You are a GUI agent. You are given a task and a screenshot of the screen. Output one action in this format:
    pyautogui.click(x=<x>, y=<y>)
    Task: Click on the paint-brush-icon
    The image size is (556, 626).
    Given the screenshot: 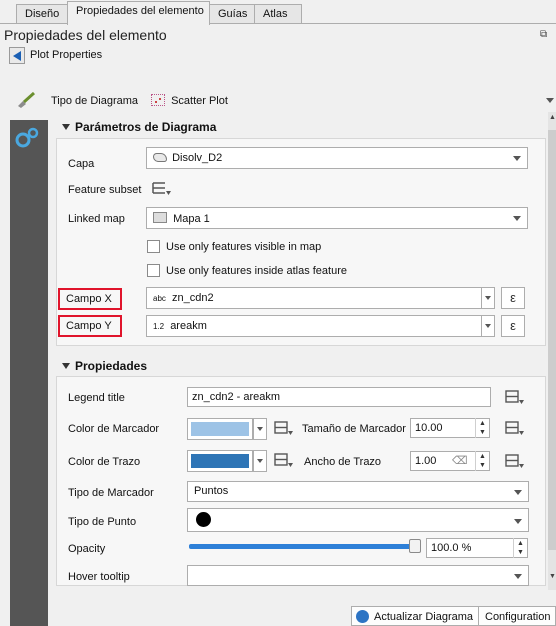 What is the action you would take?
    pyautogui.click(x=26, y=101)
    